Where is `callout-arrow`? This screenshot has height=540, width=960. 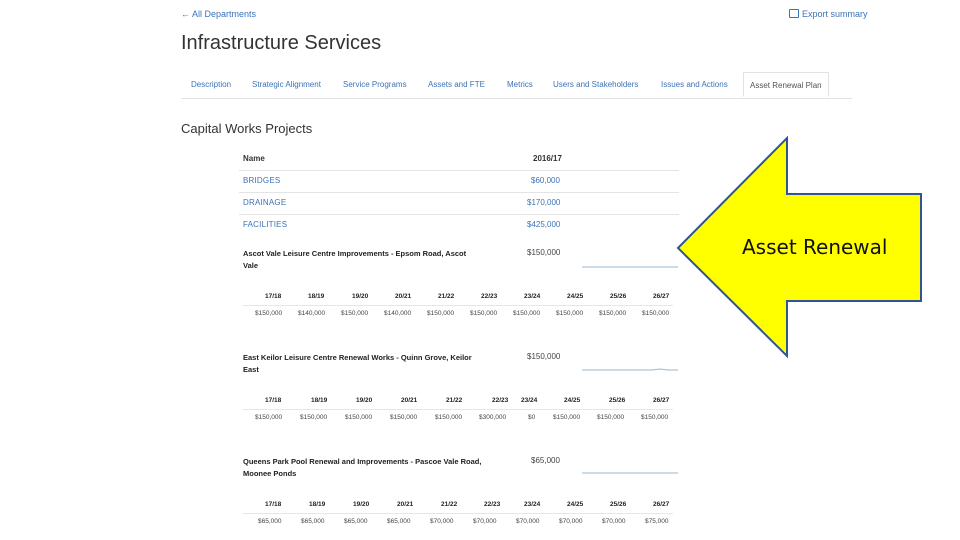
callout-arrow is located at coordinates (799, 247).